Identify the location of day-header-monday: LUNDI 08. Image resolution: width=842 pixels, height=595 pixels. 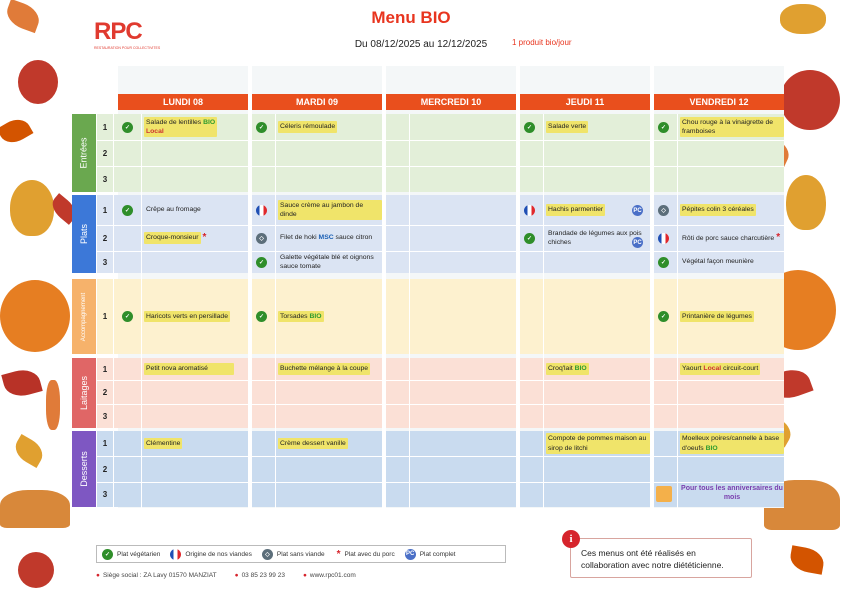
(183, 102).